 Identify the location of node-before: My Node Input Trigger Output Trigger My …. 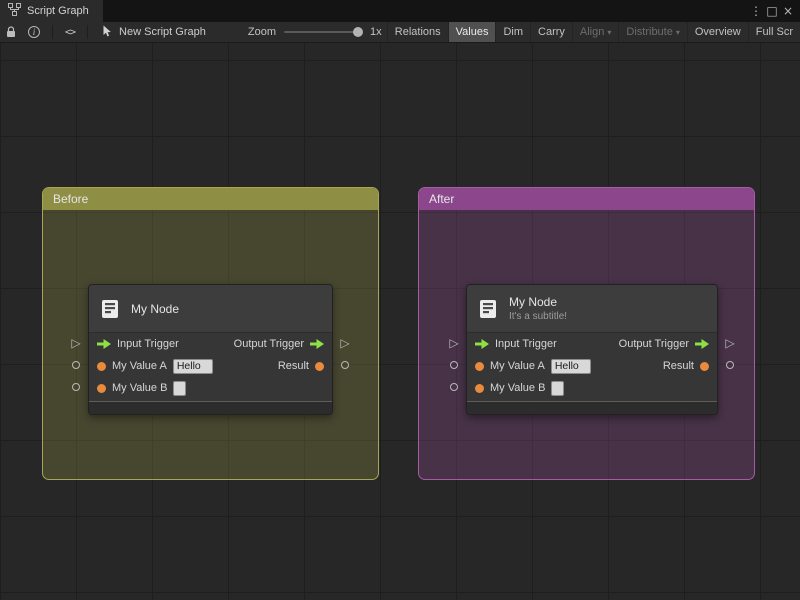
(210, 349).